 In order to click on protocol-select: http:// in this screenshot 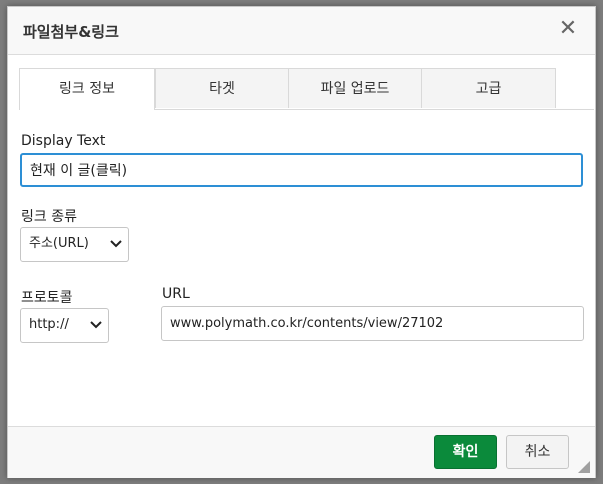, I will do `click(64, 325)`.